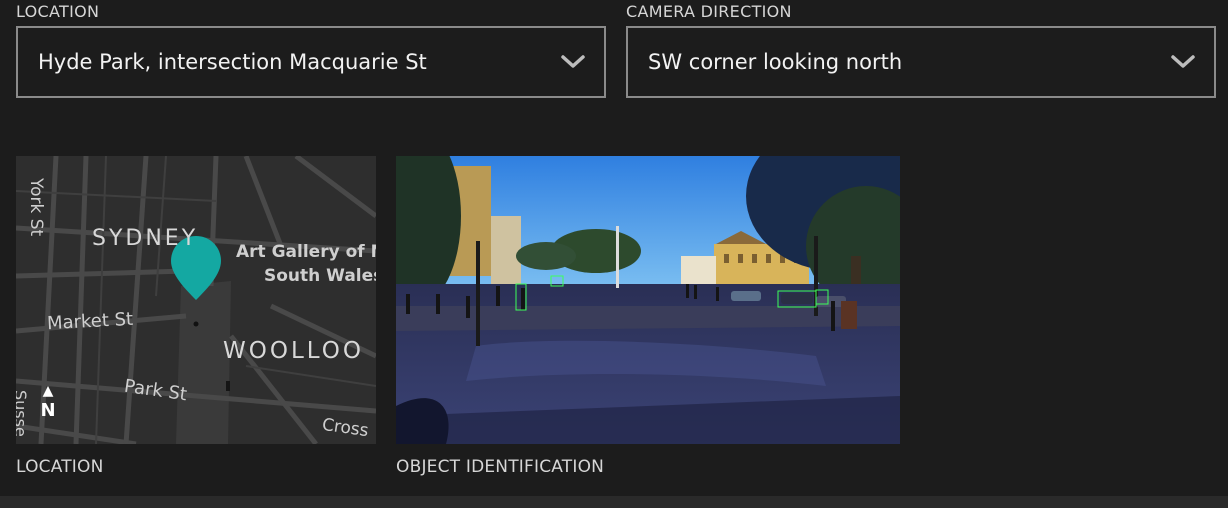 This screenshot has height=508, width=1228. What do you see at coordinates (320, 276) in the screenshot?
I see `map-label-art-gallery-2: South Wales` at bounding box center [320, 276].